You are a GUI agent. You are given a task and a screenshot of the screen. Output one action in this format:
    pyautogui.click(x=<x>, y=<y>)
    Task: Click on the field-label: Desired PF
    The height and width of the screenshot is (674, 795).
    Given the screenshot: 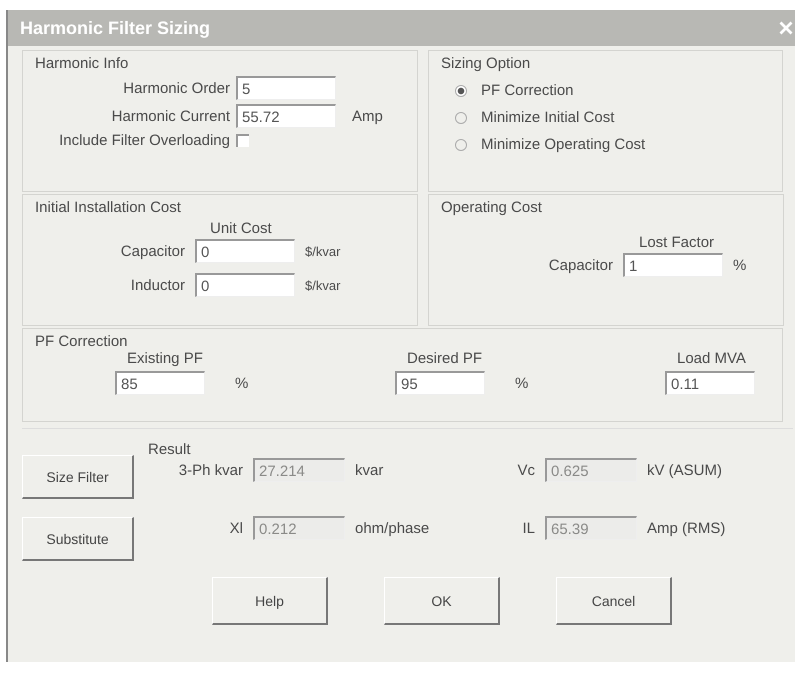 What is the action you would take?
    pyautogui.click(x=445, y=358)
    